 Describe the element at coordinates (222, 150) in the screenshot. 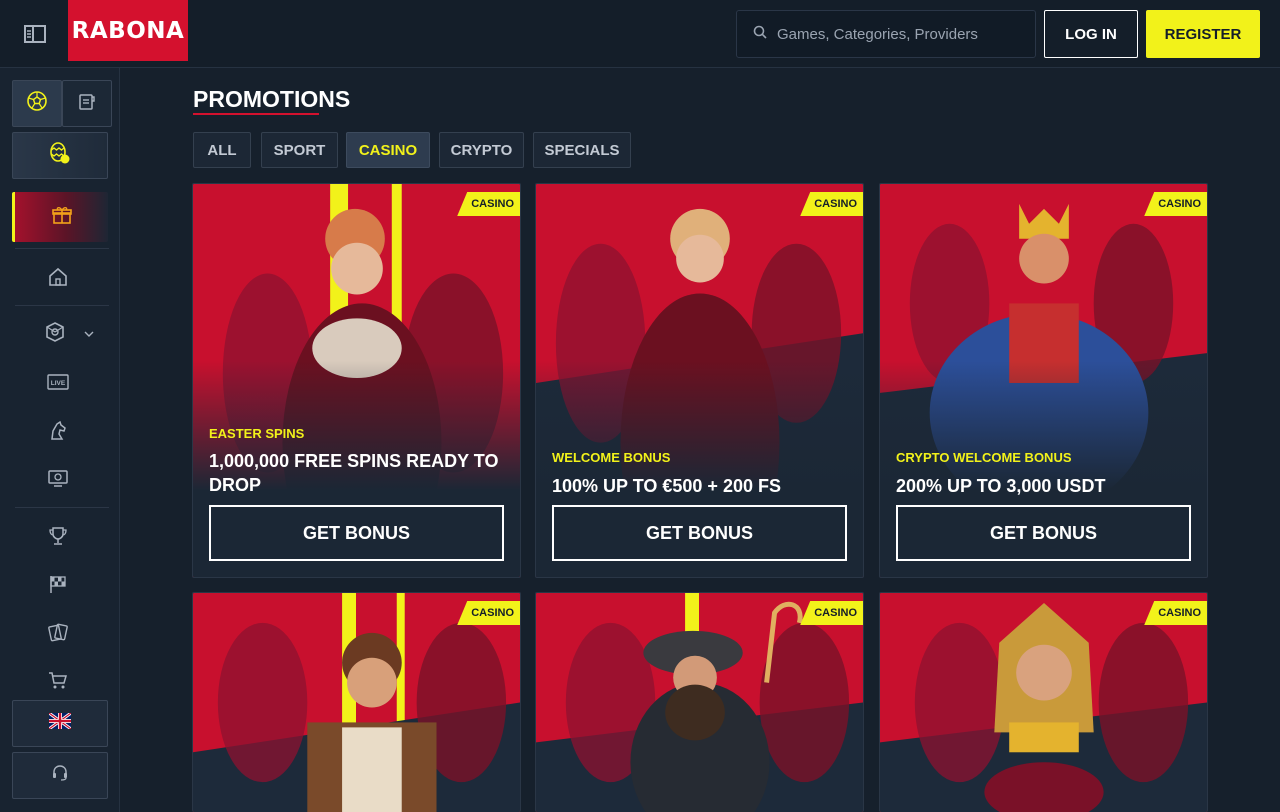

I see `filter-tab-all: ALL` at that location.